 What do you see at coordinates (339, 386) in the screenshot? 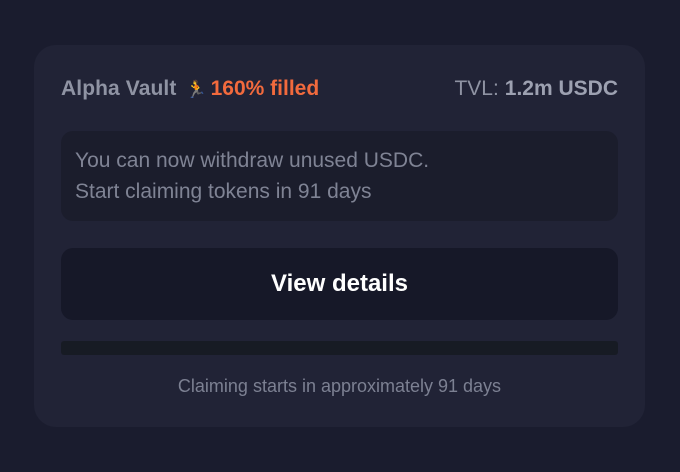
I see `claiming-countdown-text: Claiming starts in approximately 91 days` at bounding box center [339, 386].